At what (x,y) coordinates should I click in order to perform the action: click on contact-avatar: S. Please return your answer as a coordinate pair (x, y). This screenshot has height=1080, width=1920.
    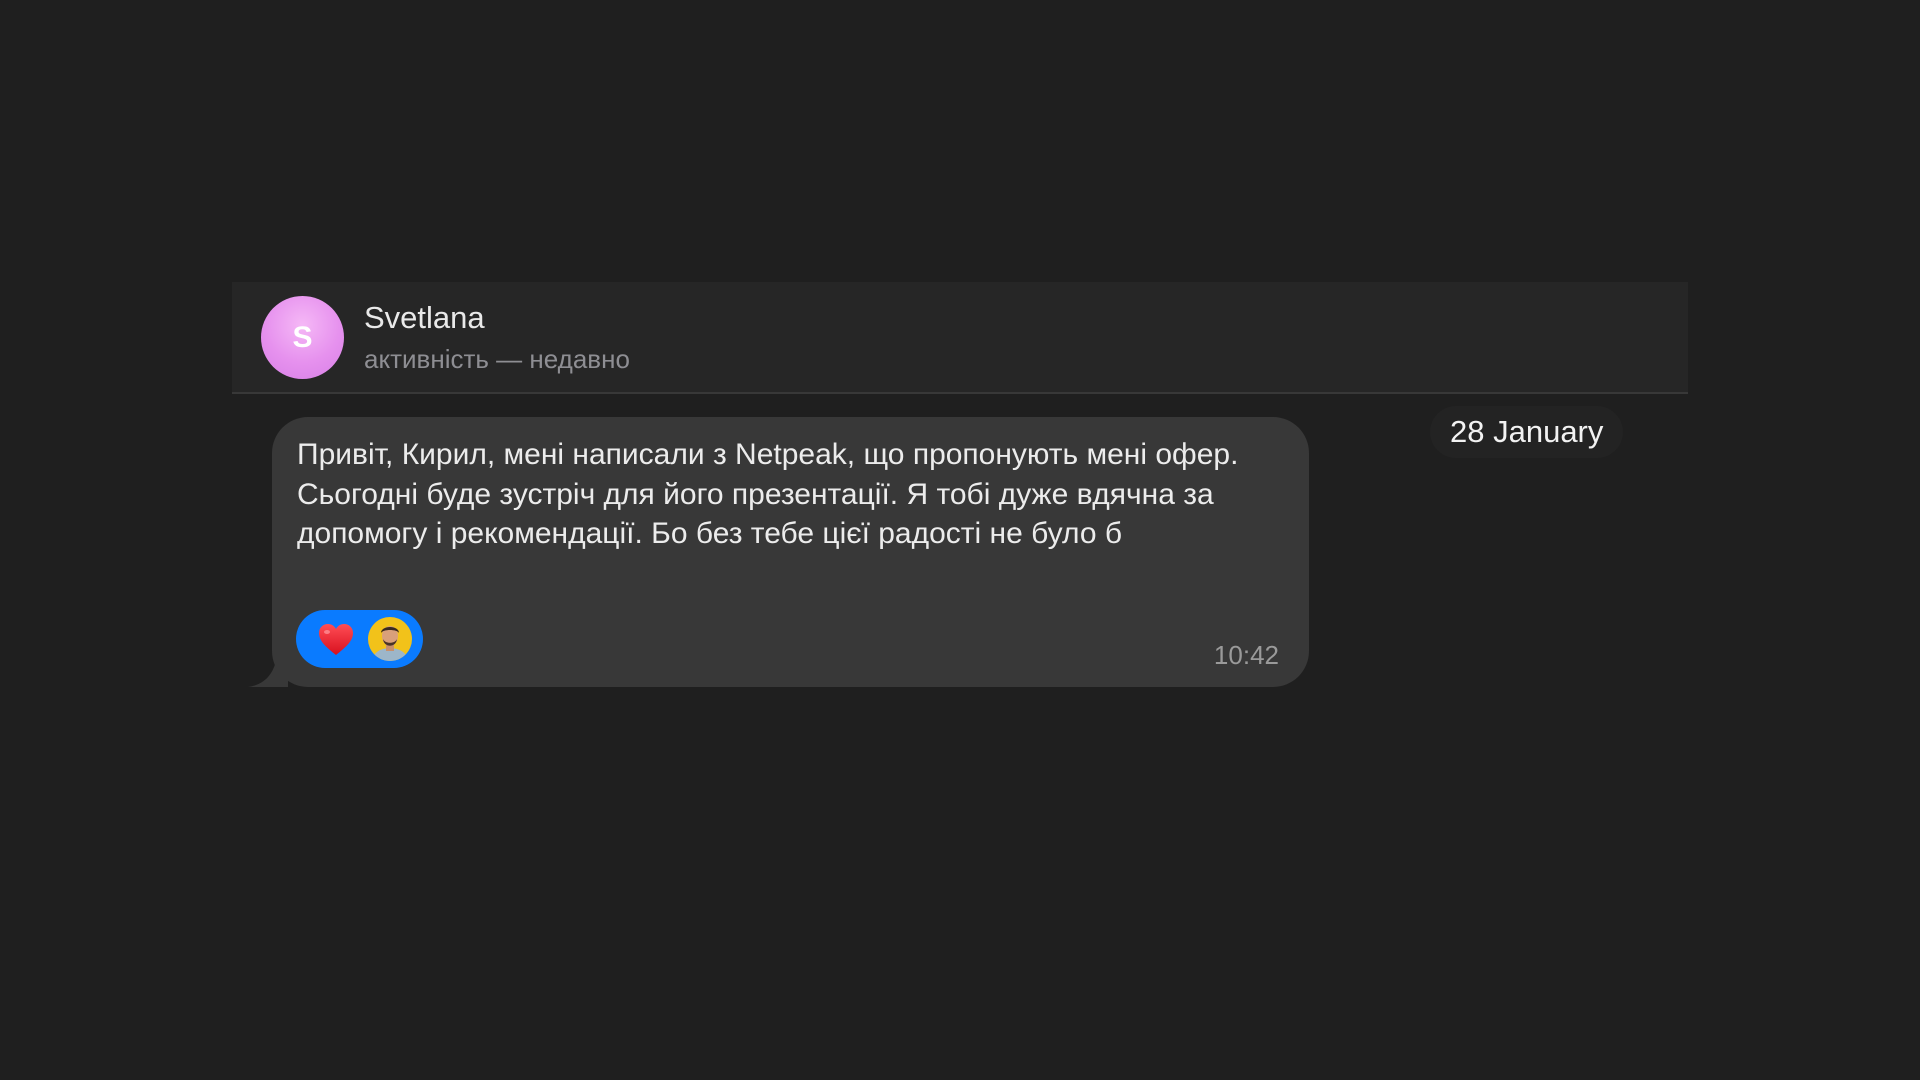
    Looking at the image, I should click on (302, 337).